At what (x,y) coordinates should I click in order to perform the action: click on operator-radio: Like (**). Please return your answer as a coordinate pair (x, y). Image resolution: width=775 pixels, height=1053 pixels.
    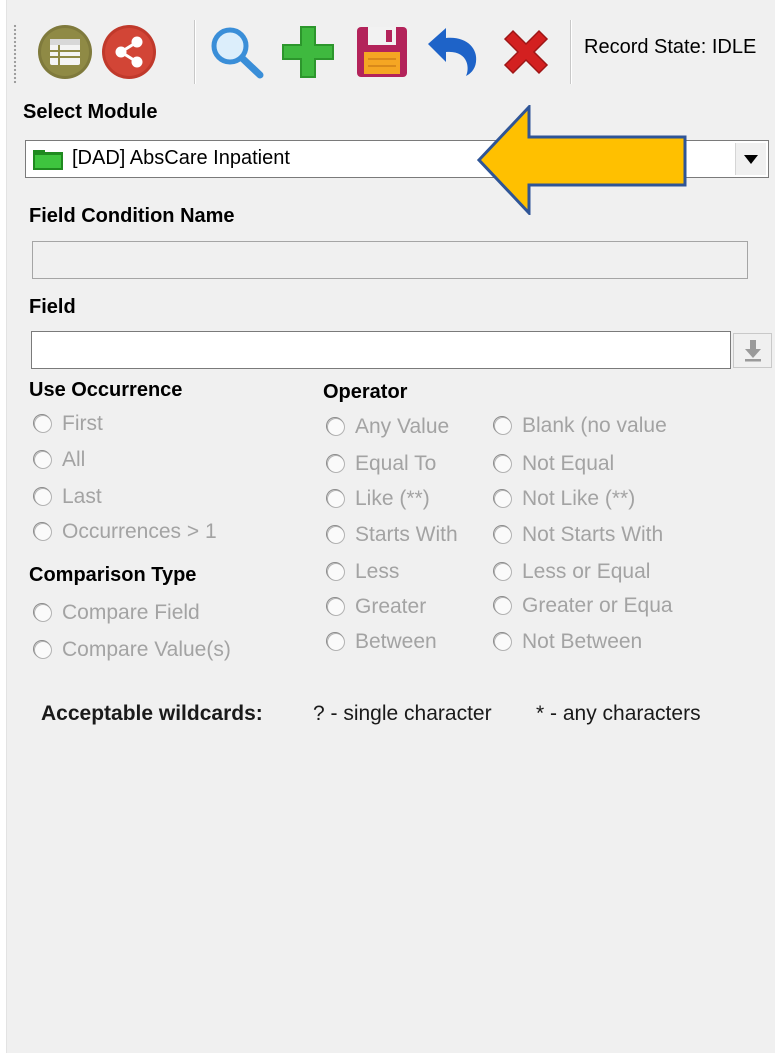
    Looking at the image, I should click on (378, 499).